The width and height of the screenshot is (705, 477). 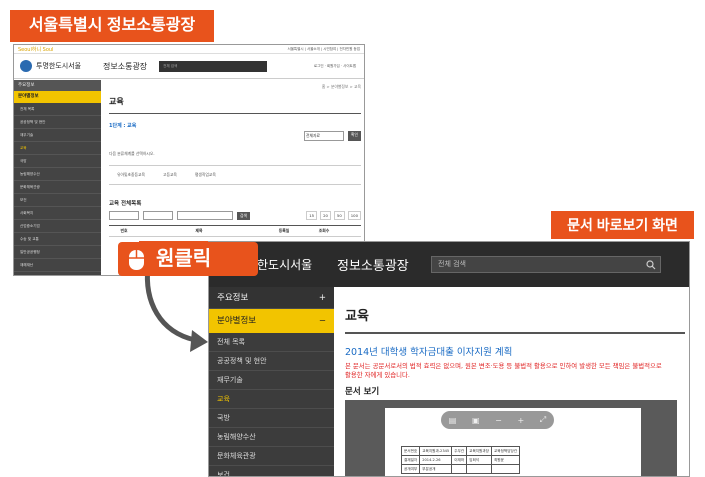 What do you see at coordinates (57, 265) in the screenshot?
I see `sidebar-item: 재해재난` at bounding box center [57, 265].